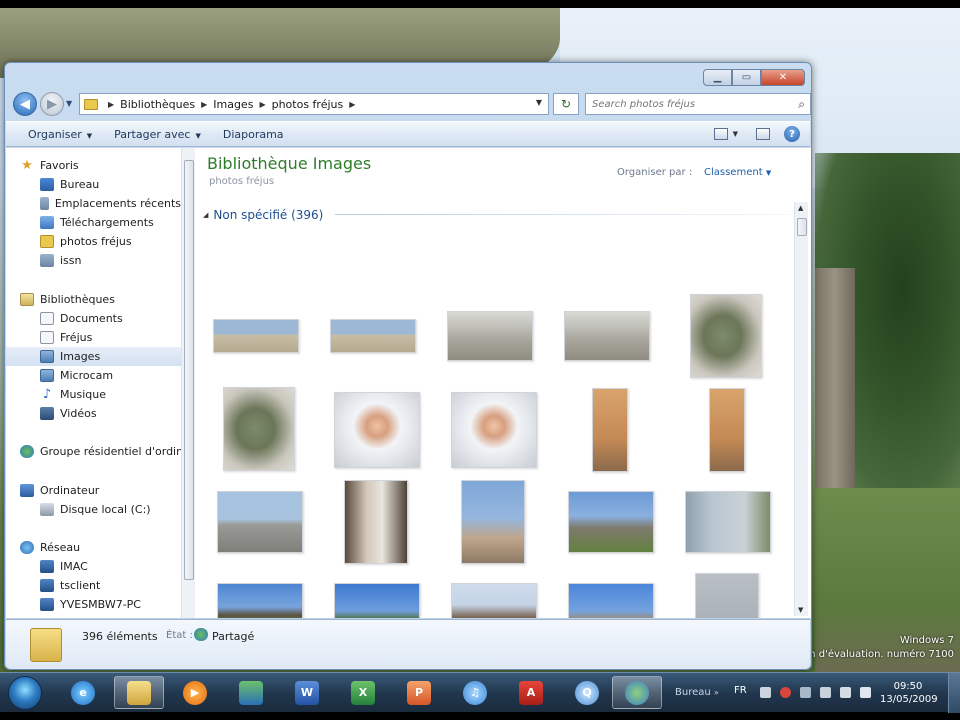 The height and width of the screenshot is (720, 960). I want to click on taskbar-itunes: ♫, so click(475, 692).